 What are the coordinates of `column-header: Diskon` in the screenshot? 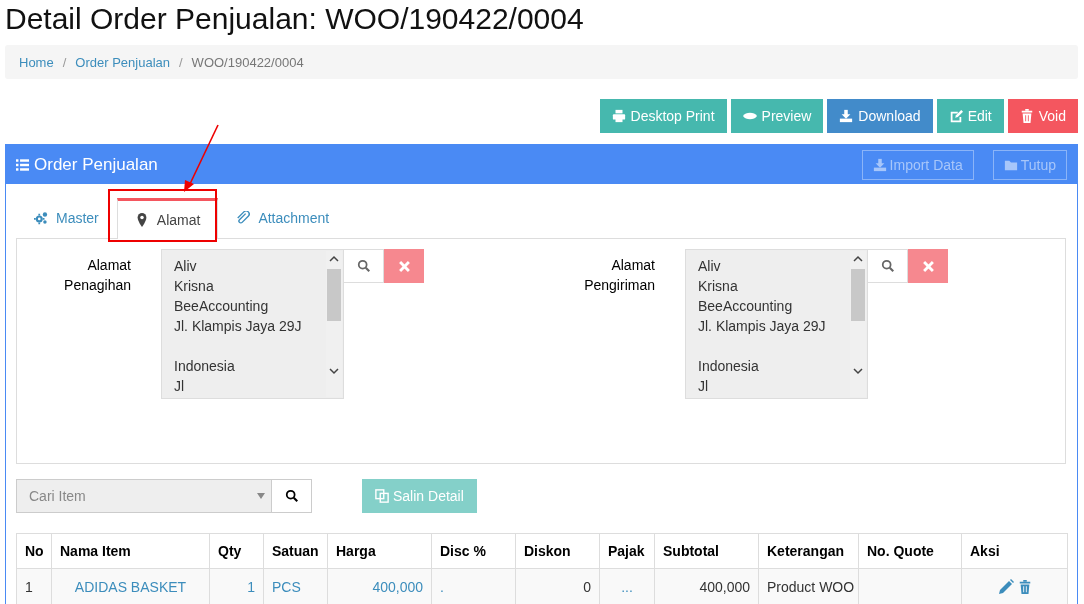 It's located at (547, 551).